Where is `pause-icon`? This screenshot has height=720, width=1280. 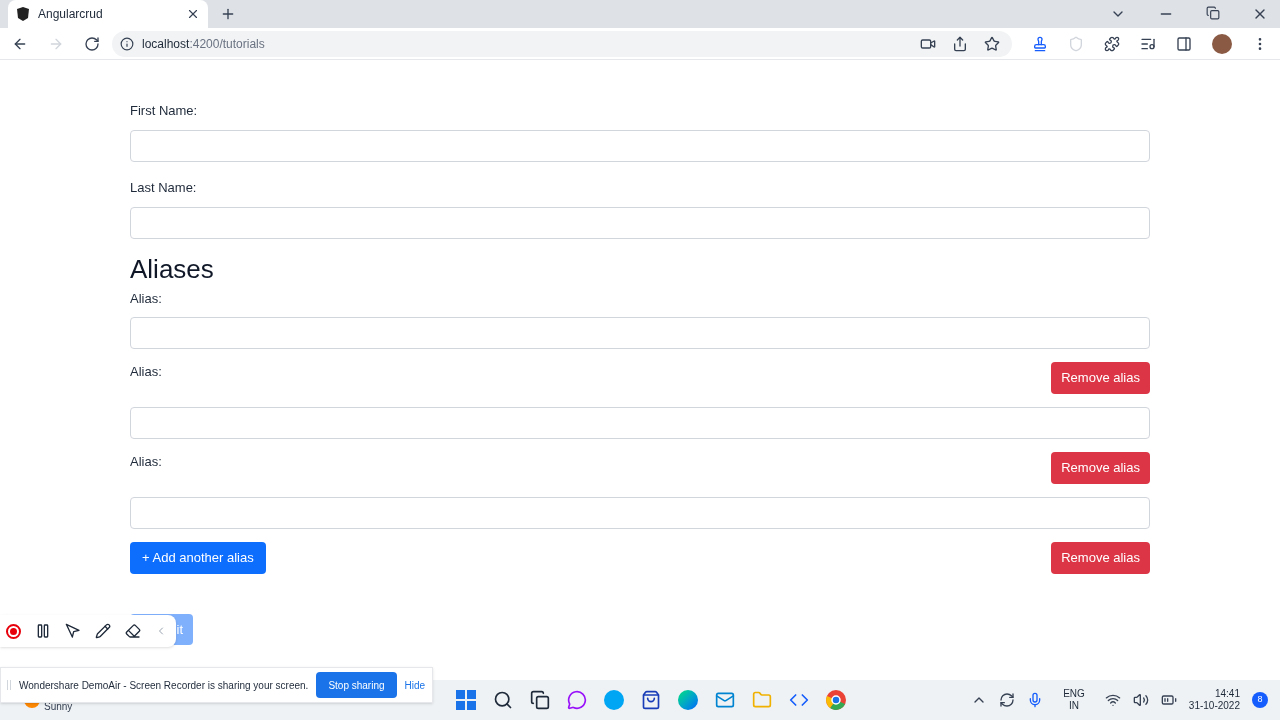
pause-icon is located at coordinates (43, 631).